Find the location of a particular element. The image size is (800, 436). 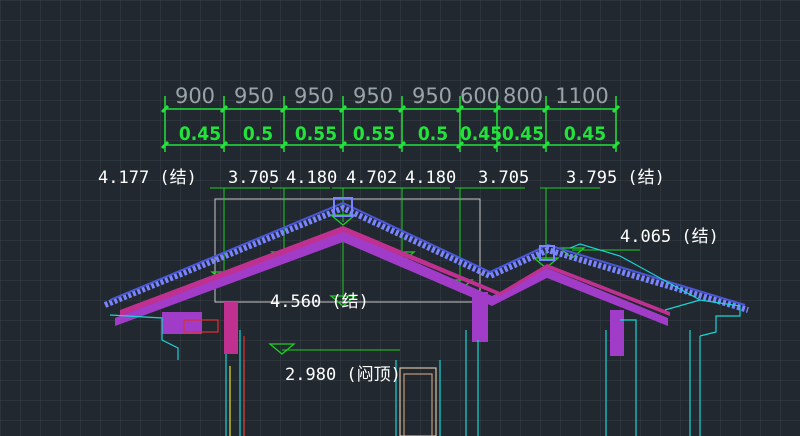

spacing-top-8: 1100 is located at coordinates (581, 96).